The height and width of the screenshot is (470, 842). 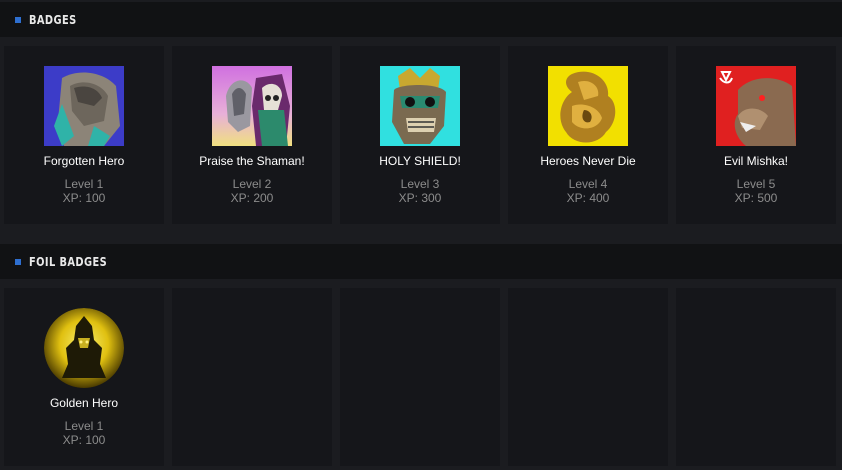 What do you see at coordinates (756, 198) in the screenshot?
I see `badge-xp: XP: 500` at bounding box center [756, 198].